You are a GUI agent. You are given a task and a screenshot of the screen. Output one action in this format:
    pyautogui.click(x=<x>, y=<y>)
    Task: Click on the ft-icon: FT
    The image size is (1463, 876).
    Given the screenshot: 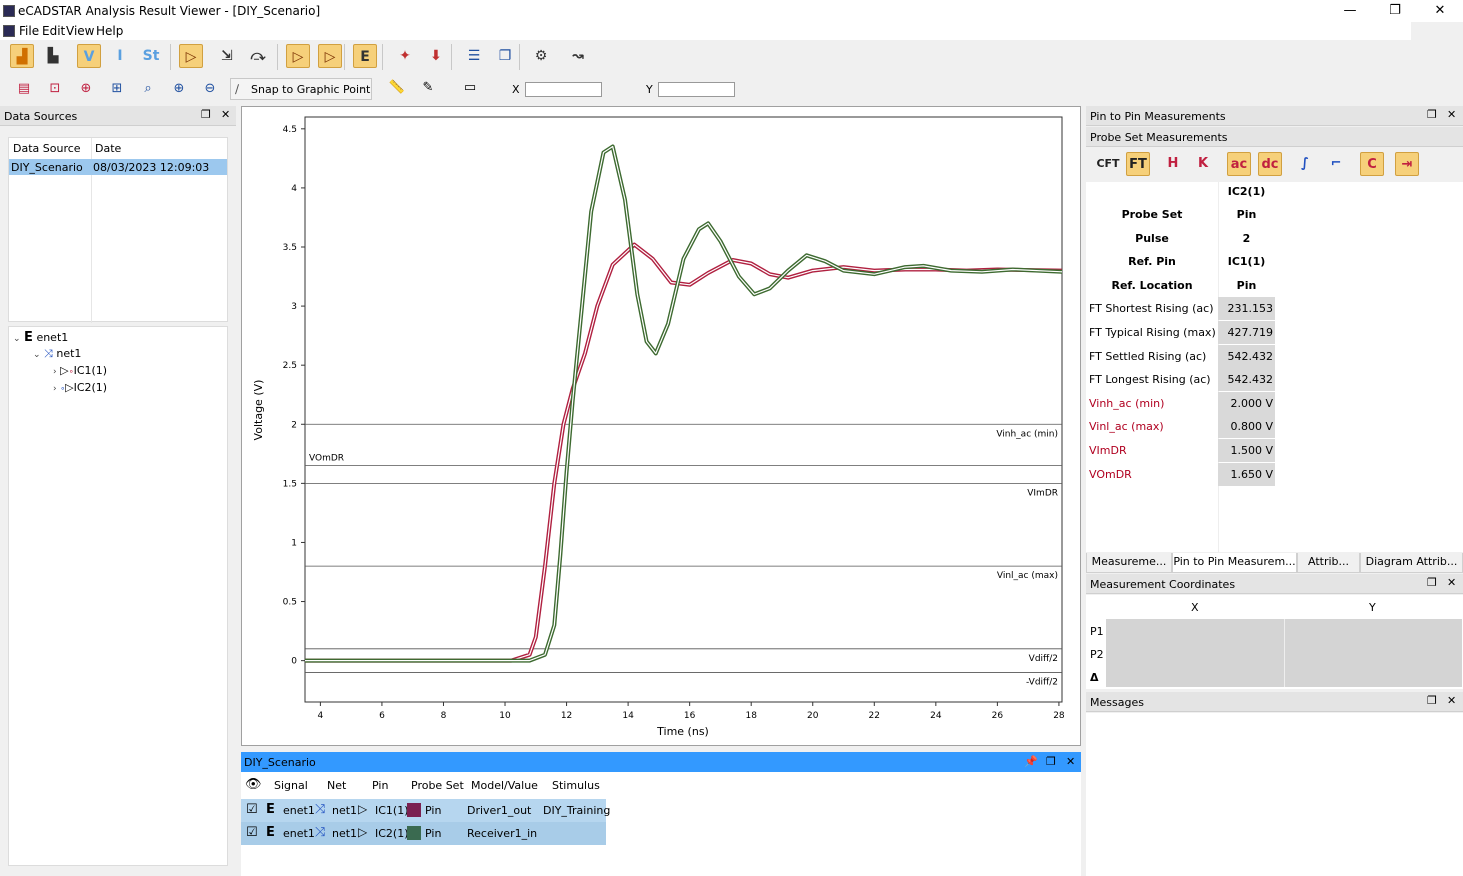 What is the action you would take?
    pyautogui.click(x=1138, y=164)
    